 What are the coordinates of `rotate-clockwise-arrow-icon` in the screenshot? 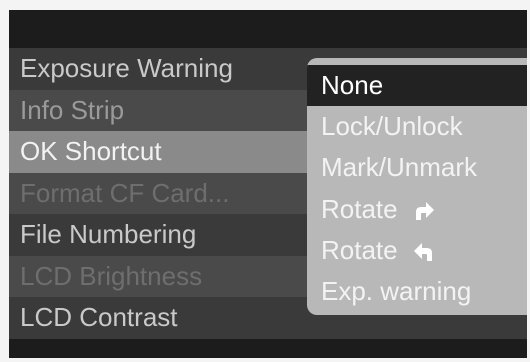 It's located at (424, 211).